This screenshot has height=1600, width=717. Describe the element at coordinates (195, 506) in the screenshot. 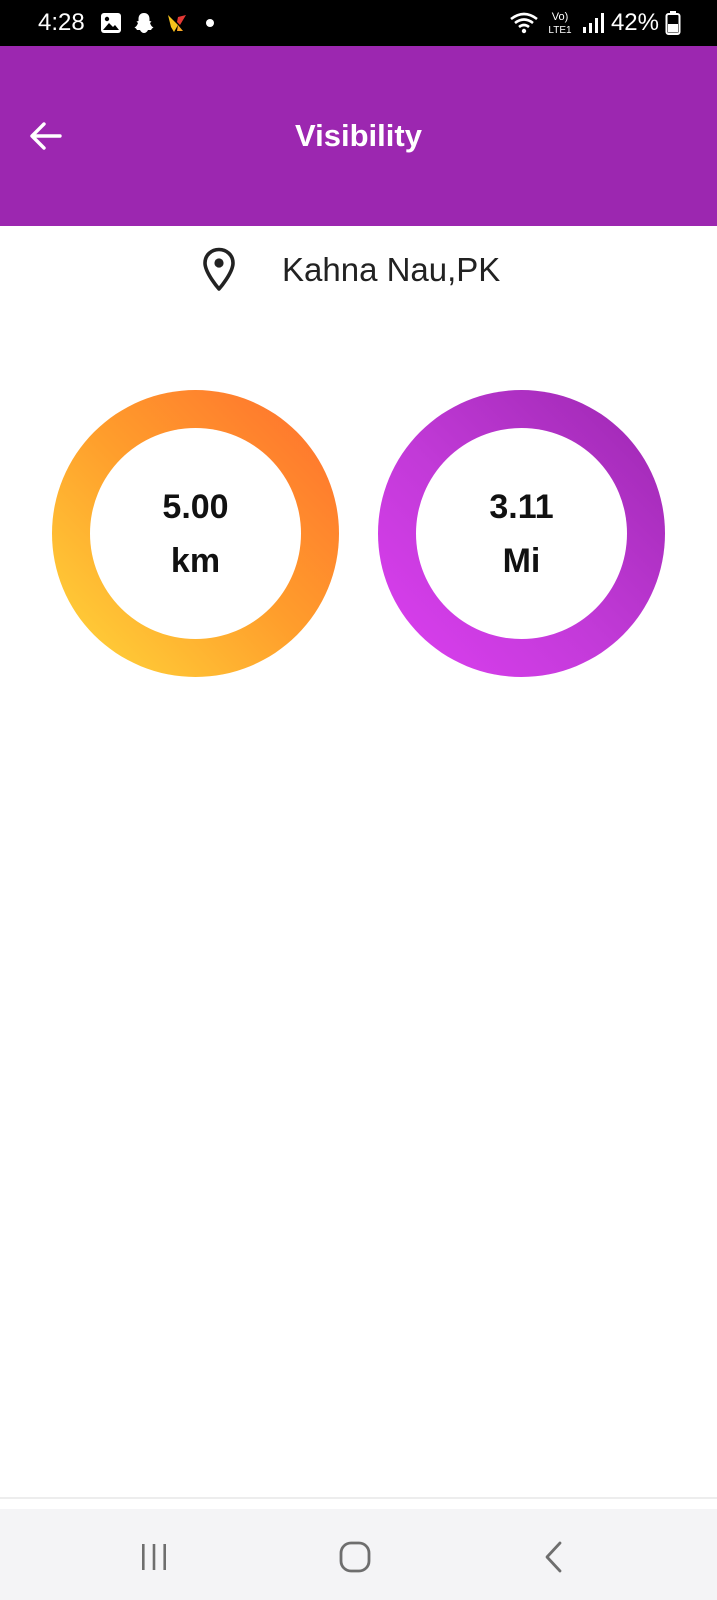

I see `visibility-km-value: 5.00` at that location.